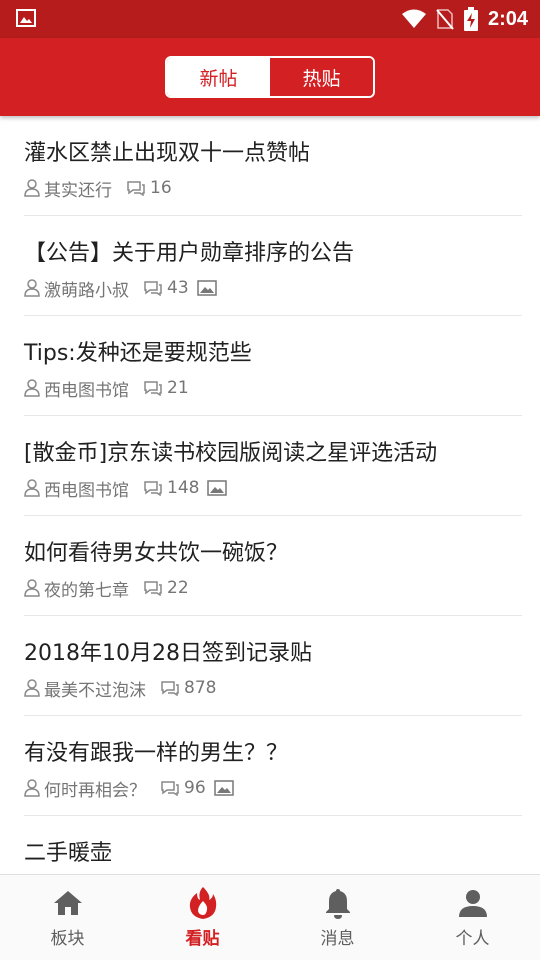  What do you see at coordinates (168, 653) in the screenshot?
I see `post-title: 2018年10月28日签到记录贴` at bounding box center [168, 653].